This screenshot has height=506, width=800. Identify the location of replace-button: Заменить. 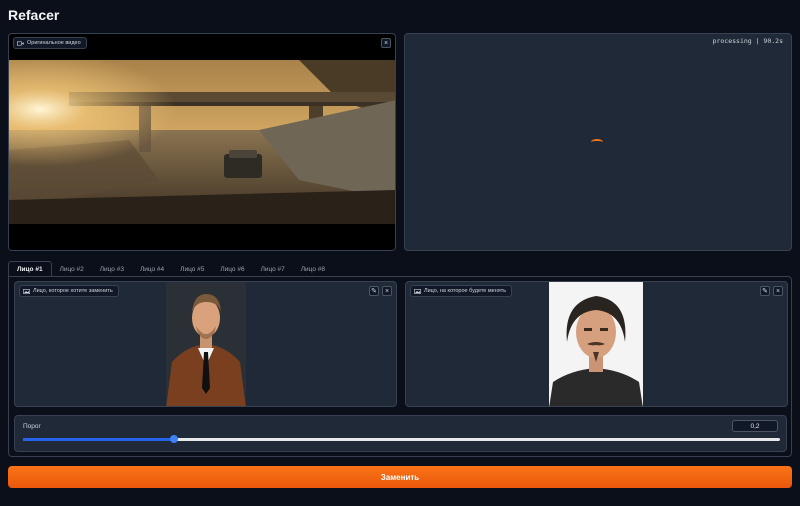
(400, 477).